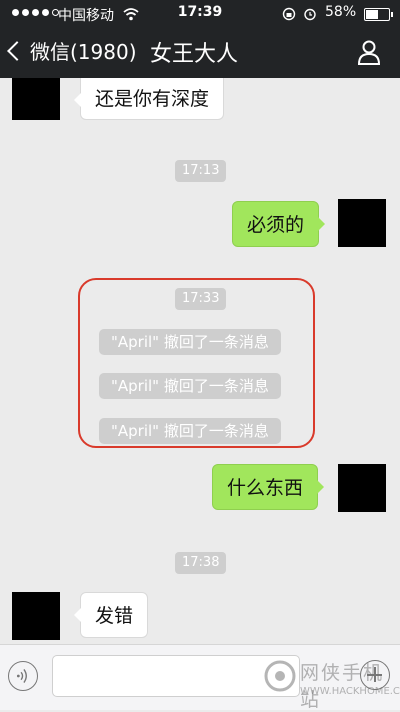 This screenshot has height=712, width=400. I want to click on battery-percent: 58%, so click(341, 12).